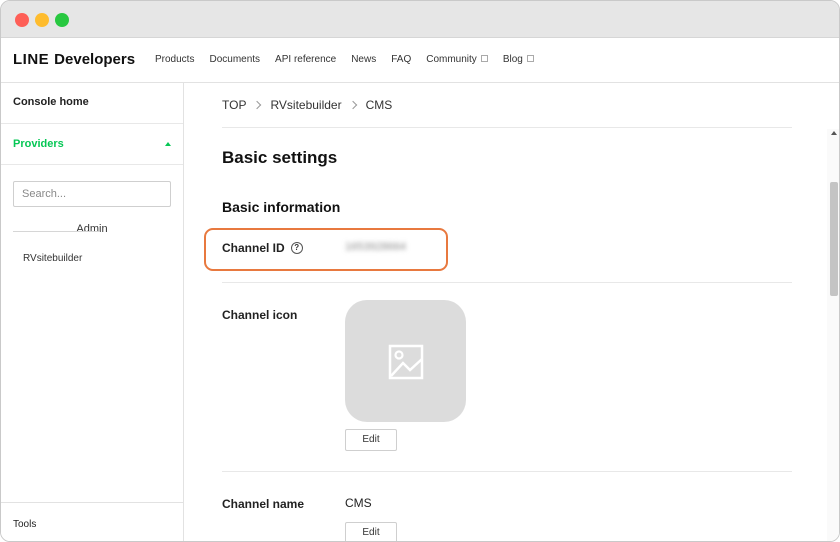 The width and height of the screenshot is (840, 542). I want to click on minimize-window-button, so click(42, 20).